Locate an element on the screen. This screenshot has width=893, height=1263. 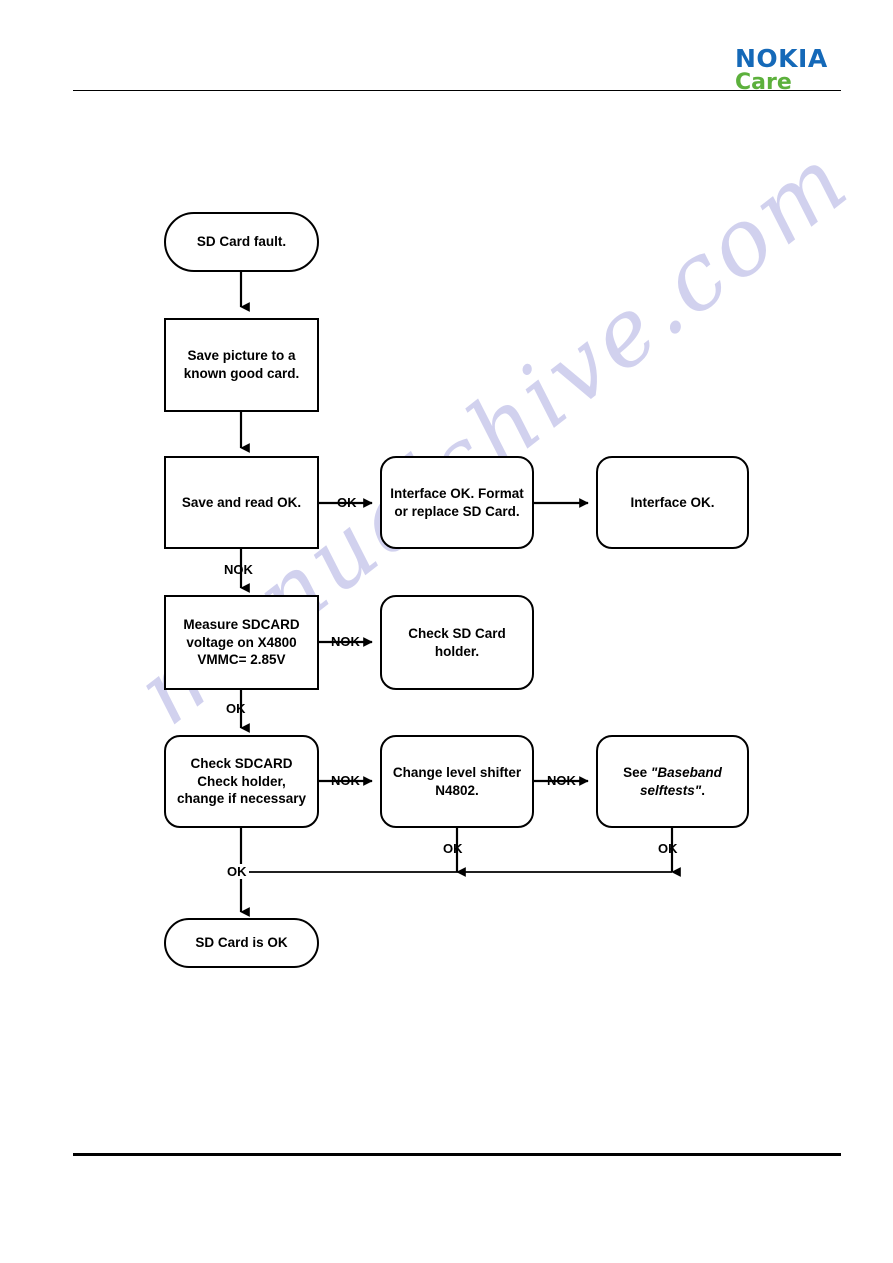
node-sd-card-fault: SD Card fault. is located at coordinates (241, 242).